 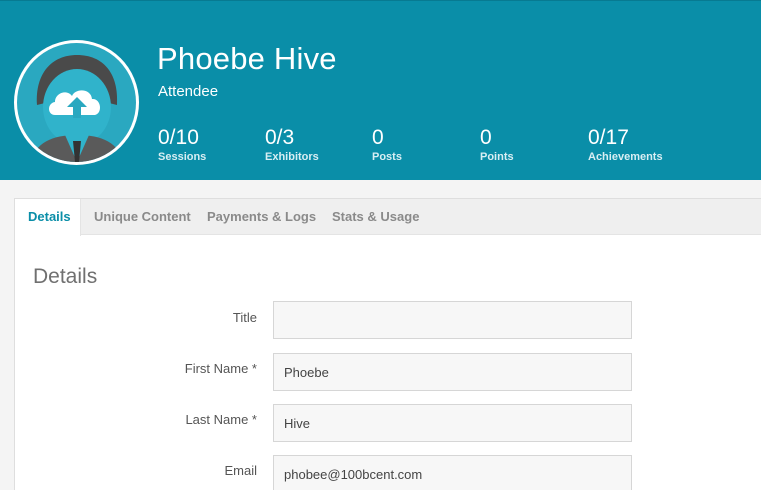 What do you see at coordinates (608, 137) in the screenshot?
I see `stat-value: 0/17` at bounding box center [608, 137].